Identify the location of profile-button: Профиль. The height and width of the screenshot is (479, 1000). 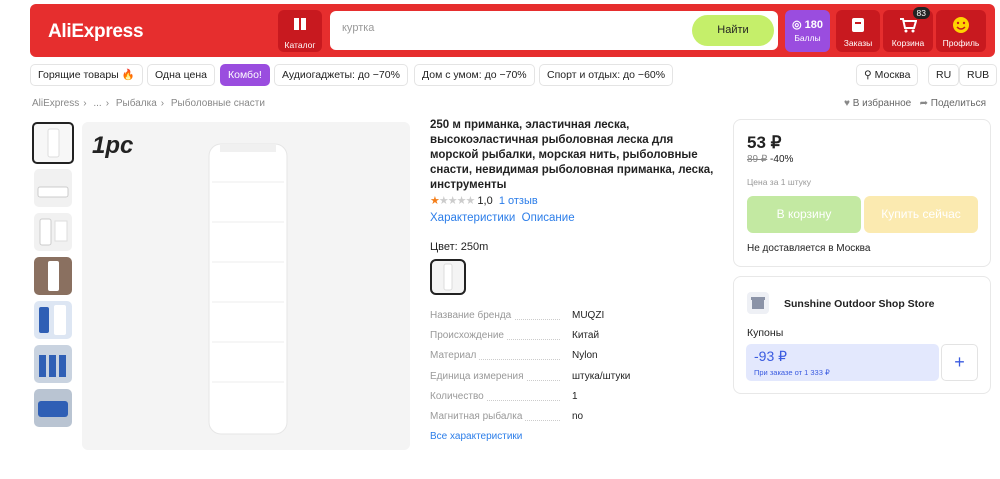
(961, 31).